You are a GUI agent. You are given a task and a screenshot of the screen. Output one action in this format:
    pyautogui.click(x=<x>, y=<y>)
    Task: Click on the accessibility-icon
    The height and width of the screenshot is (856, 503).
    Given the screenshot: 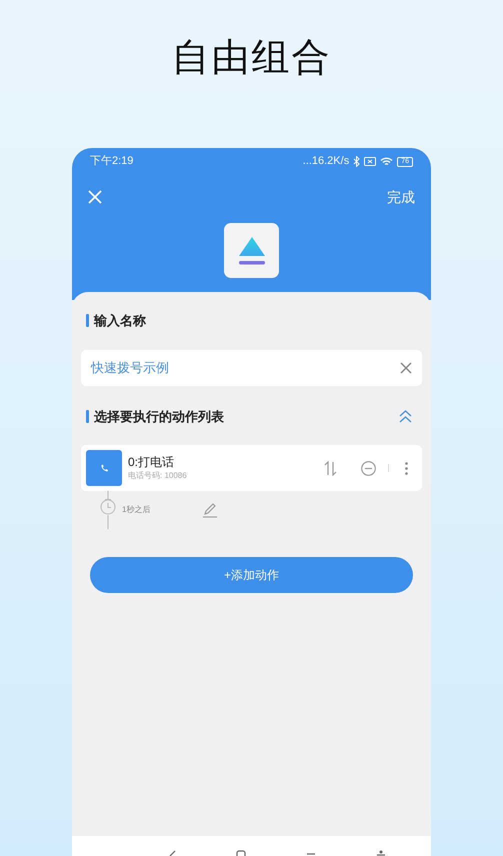 What is the action you would take?
    pyautogui.click(x=381, y=853)
    